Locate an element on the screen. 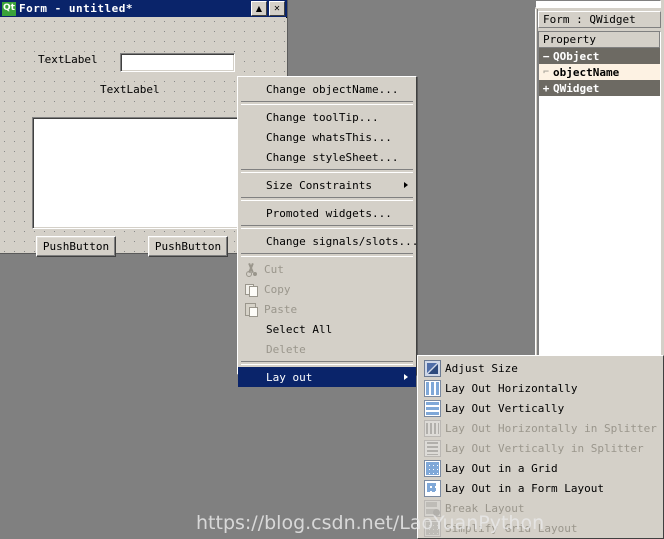  cut-icon is located at coordinates (251, 269).